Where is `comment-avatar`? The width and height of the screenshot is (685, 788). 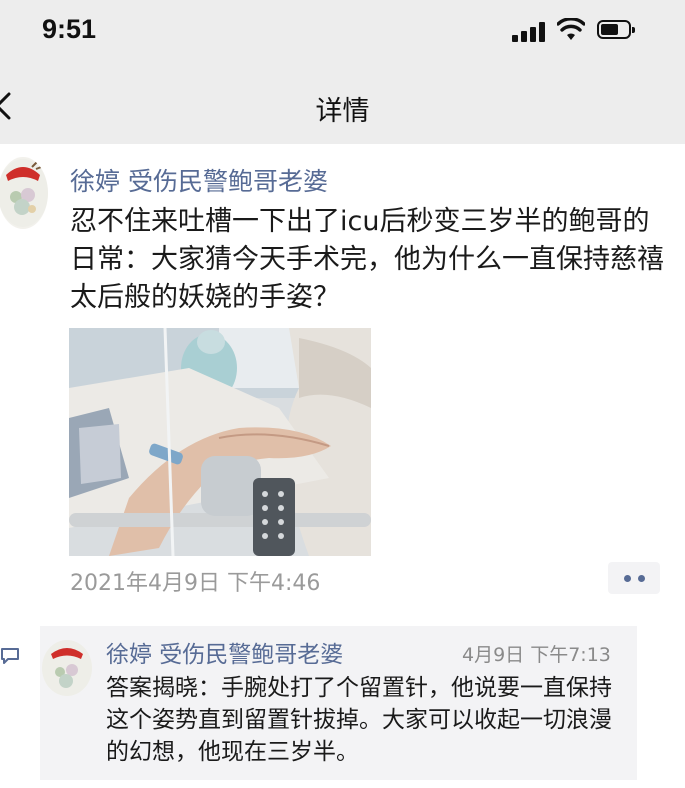
comment-avatar is located at coordinates (67, 668).